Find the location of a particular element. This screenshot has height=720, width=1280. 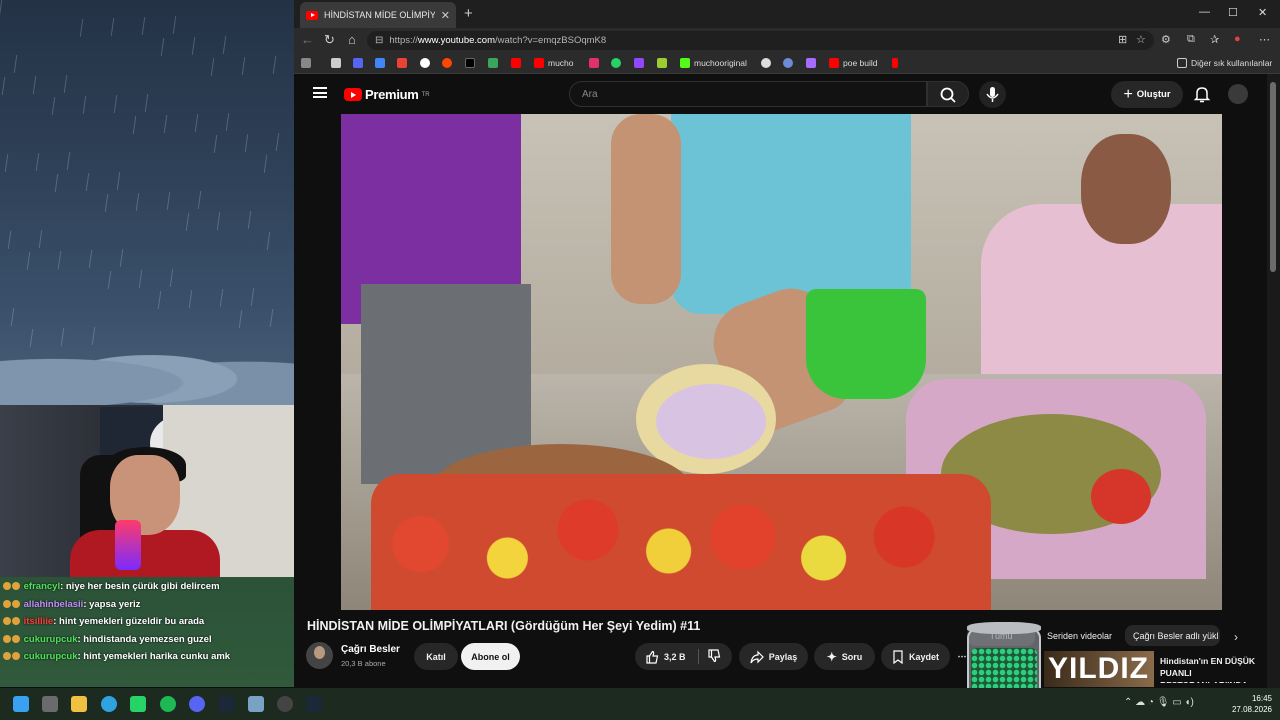

chat-text: : hindistanda yemezsen guzel is located at coordinates (144, 639).